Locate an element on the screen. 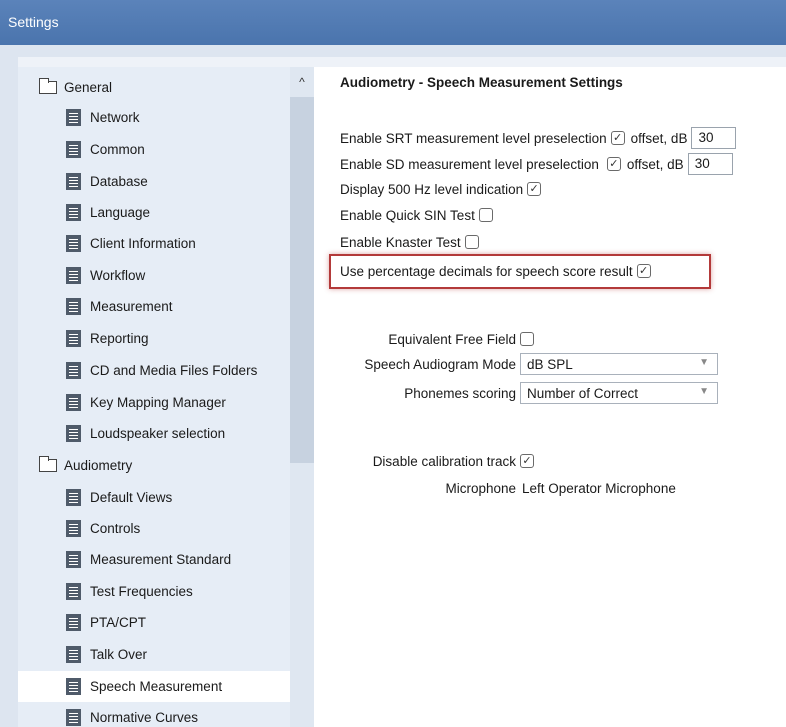 The width and height of the screenshot is (786, 727). tree-item-key-mapping-manager: Key Mapping Manager is located at coordinates (154, 402).